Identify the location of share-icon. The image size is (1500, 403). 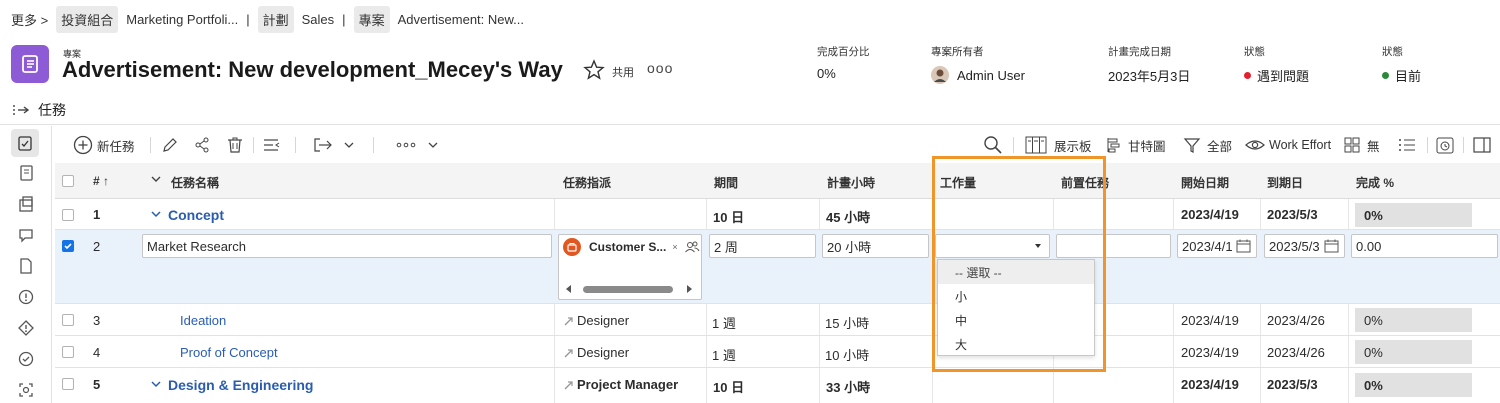
(202, 145).